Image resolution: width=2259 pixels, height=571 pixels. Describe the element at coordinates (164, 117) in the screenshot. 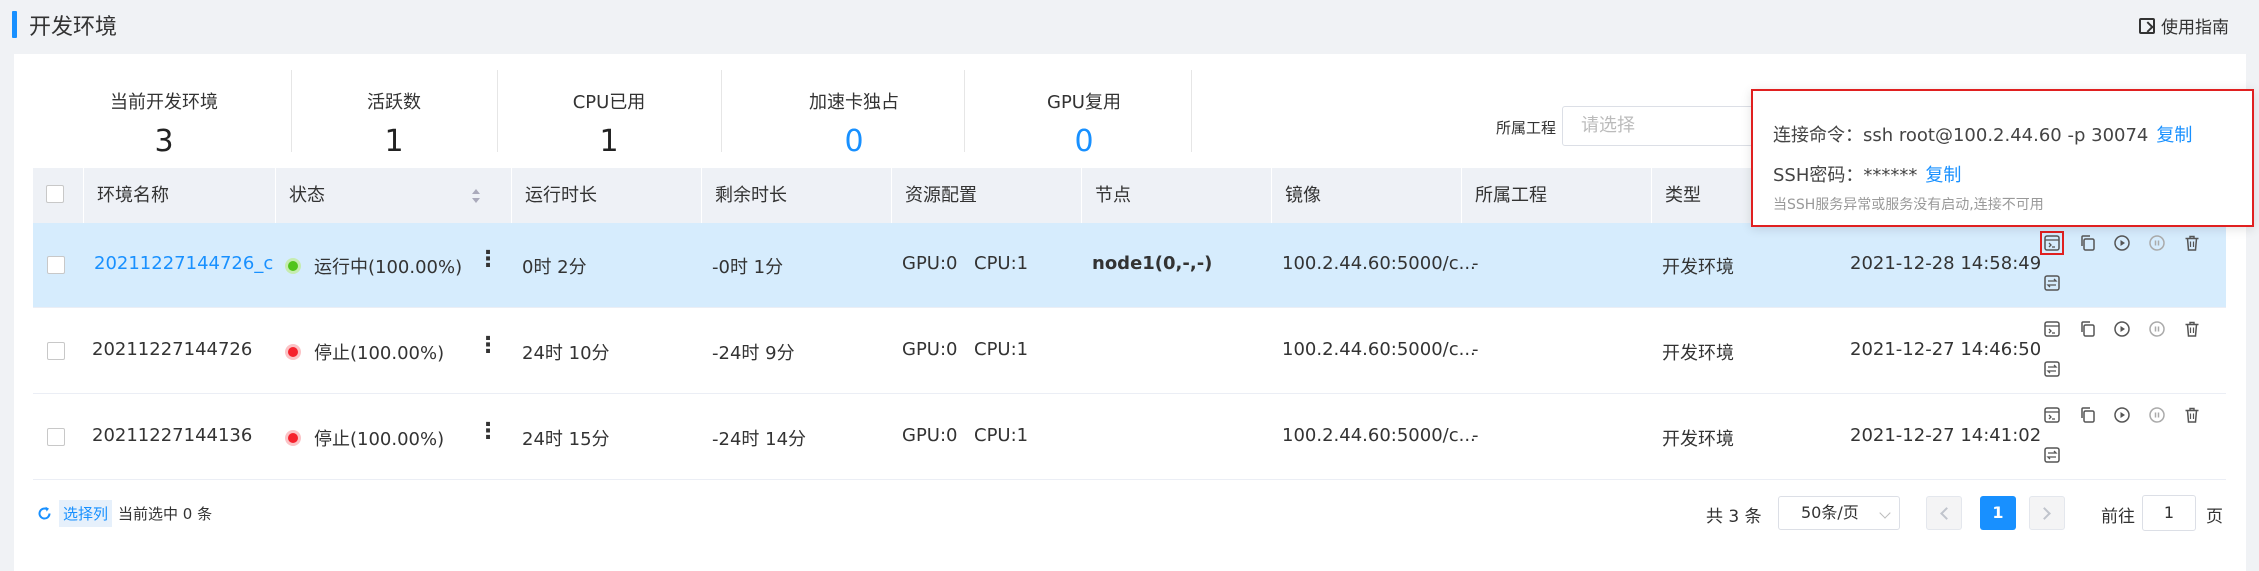

I see `stat-current-env: 当前开发环境 3` at that location.